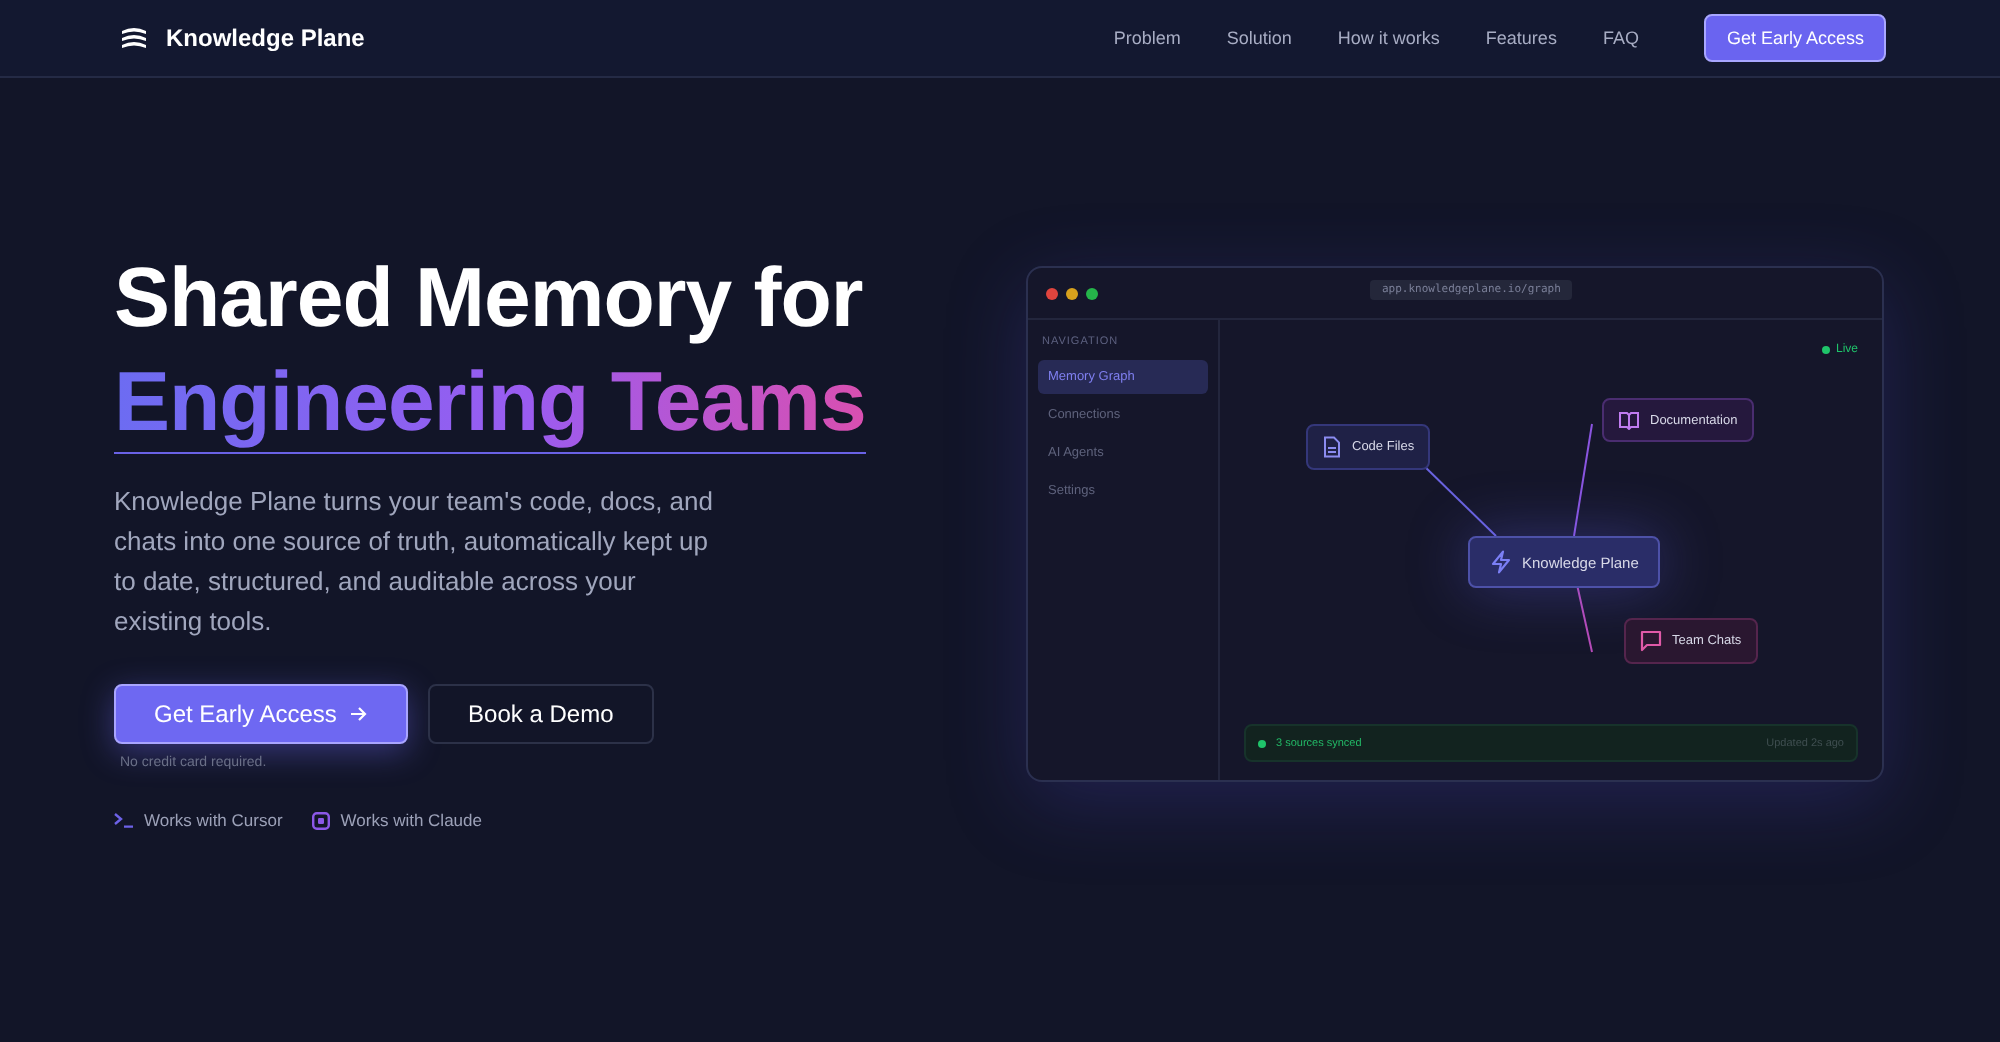 The image size is (2000, 1042). What do you see at coordinates (1147, 38) in the screenshot?
I see `nav-link: Problem` at bounding box center [1147, 38].